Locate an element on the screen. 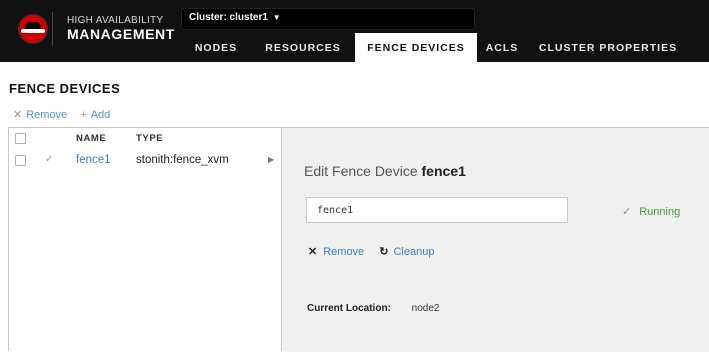  status-text: Running is located at coordinates (660, 212).